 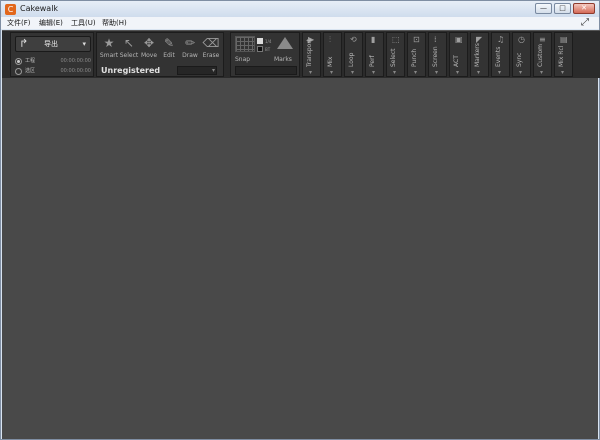 I want to click on module-perf: ▮ Perf ▾, so click(x=374, y=54).